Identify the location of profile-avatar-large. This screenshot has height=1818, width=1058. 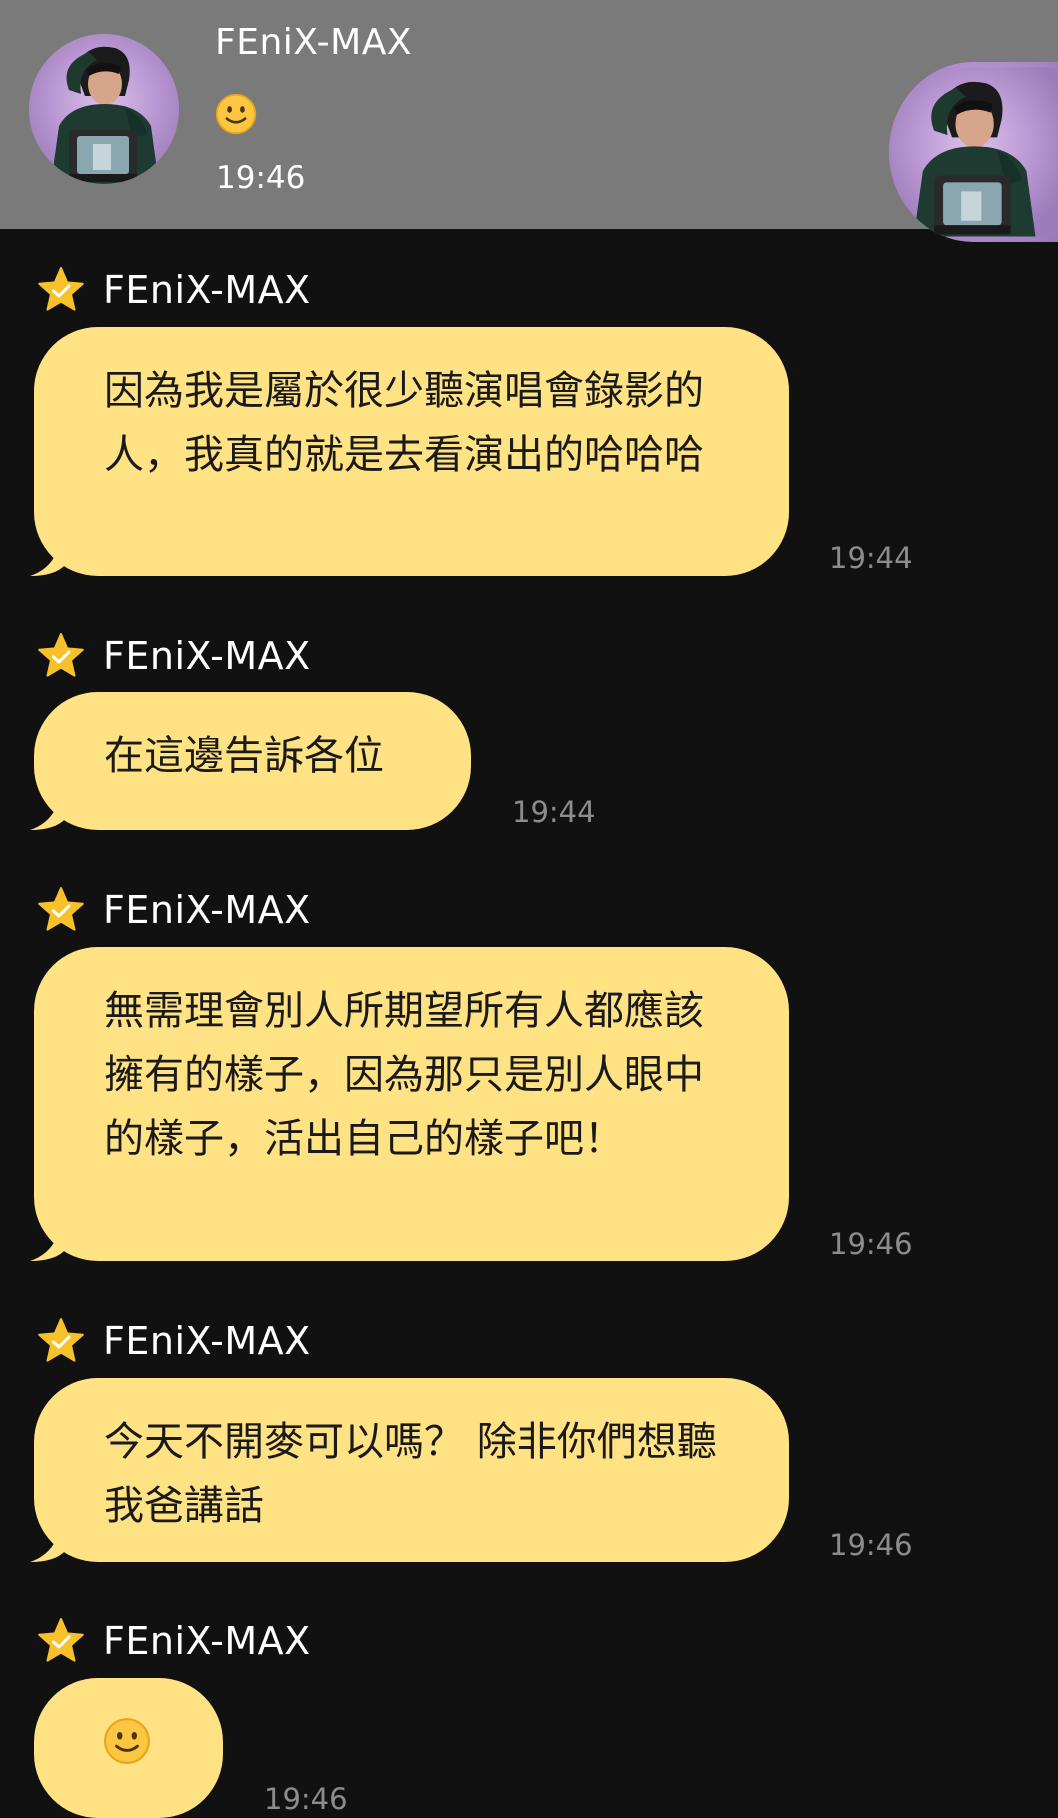
(973, 152).